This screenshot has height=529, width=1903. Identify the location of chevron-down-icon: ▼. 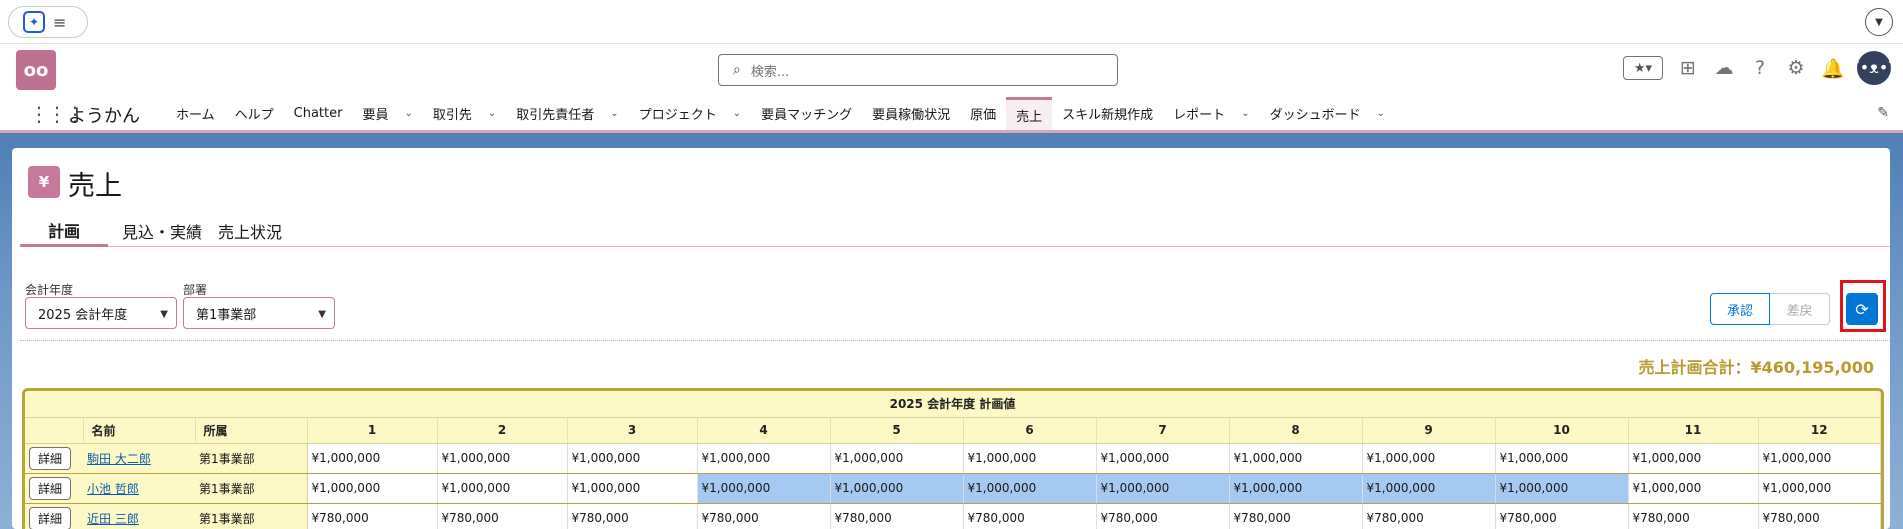
(1879, 22).